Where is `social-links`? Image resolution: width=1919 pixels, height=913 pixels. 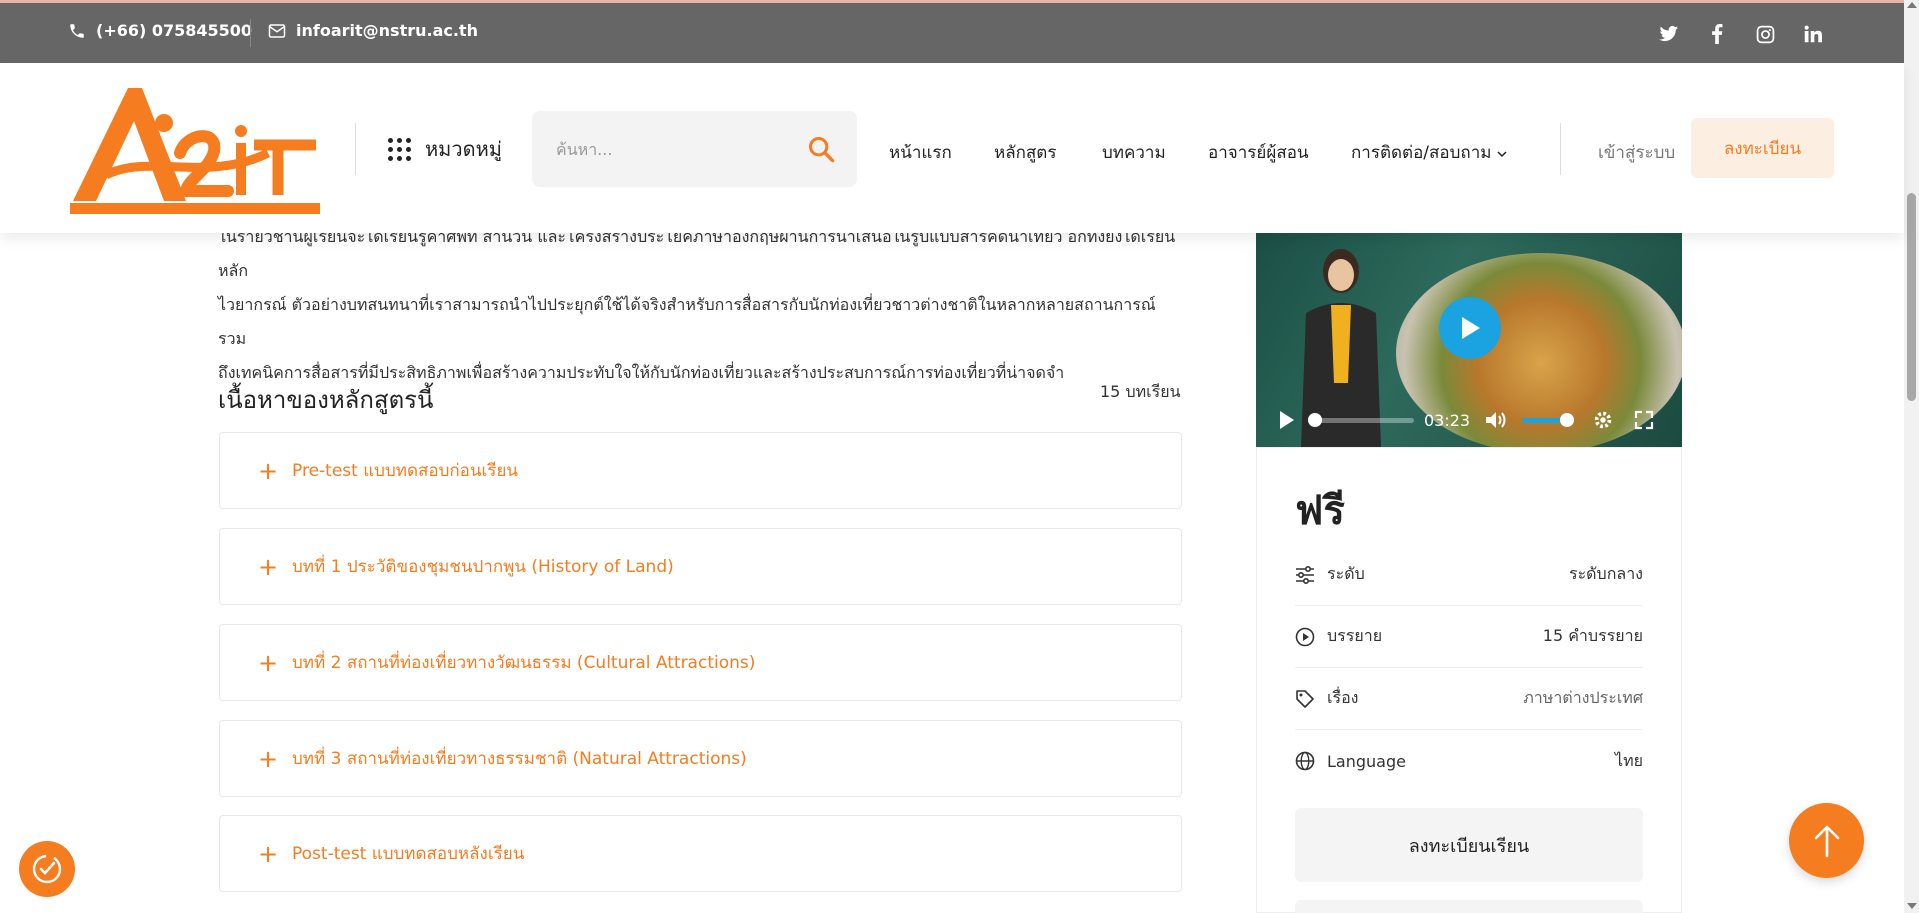 social-links is located at coordinates (1741, 34).